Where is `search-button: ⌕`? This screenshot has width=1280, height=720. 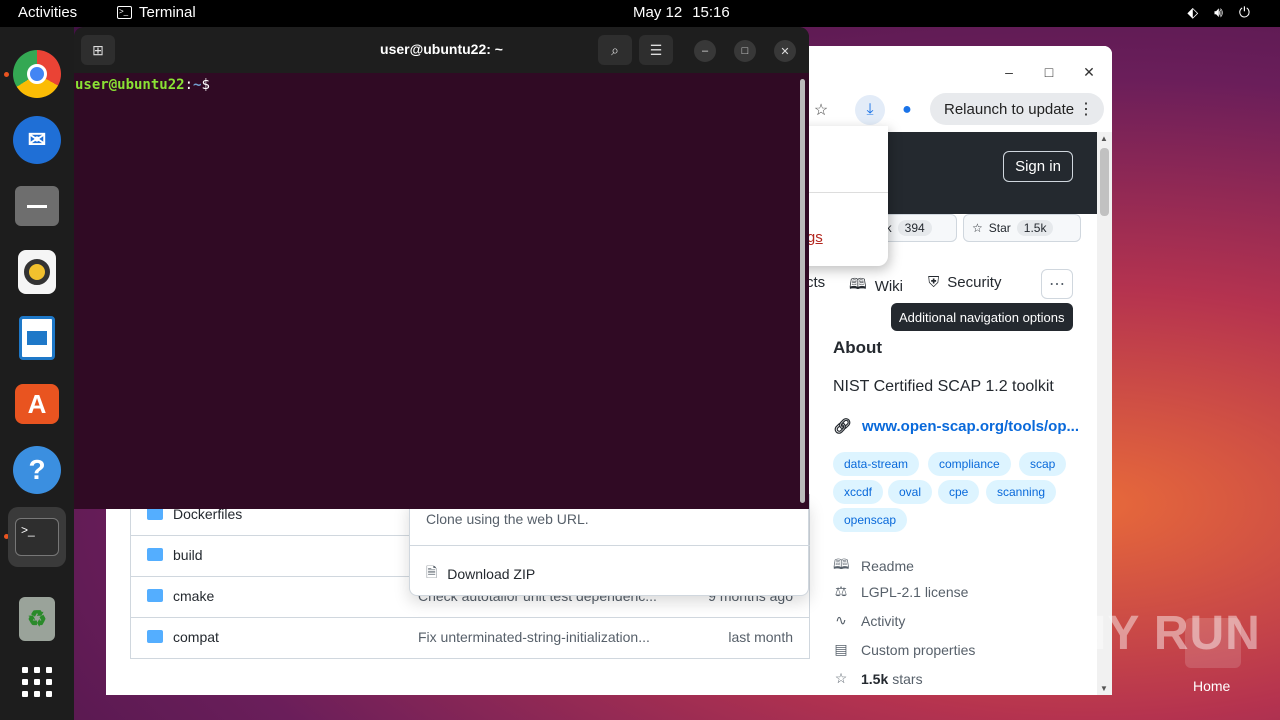 search-button: ⌕ is located at coordinates (615, 50).